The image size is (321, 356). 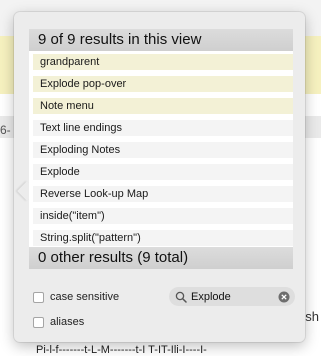 I want to click on result-label: Reverse Look-up Map, so click(x=163, y=194).